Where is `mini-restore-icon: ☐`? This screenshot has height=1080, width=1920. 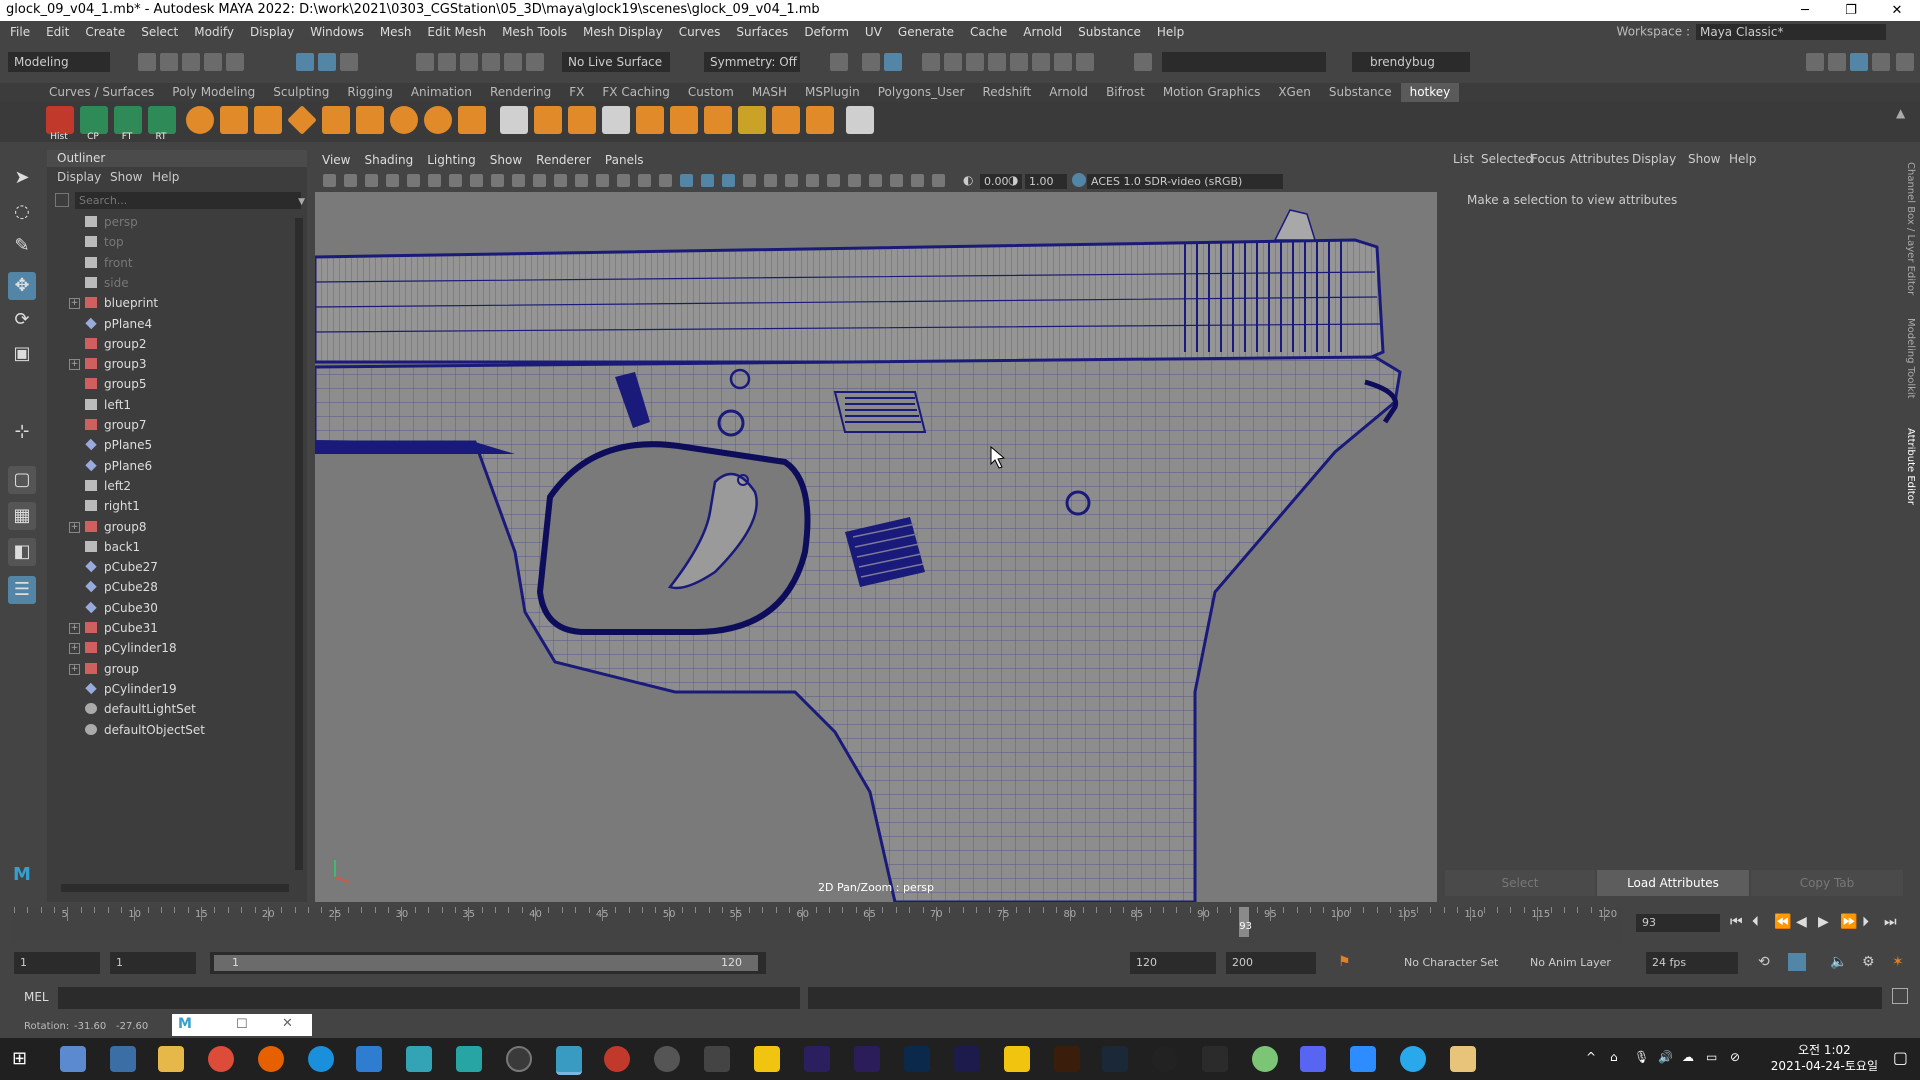 mini-restore-icon: ☐ is located at coordinates (242, 1024).